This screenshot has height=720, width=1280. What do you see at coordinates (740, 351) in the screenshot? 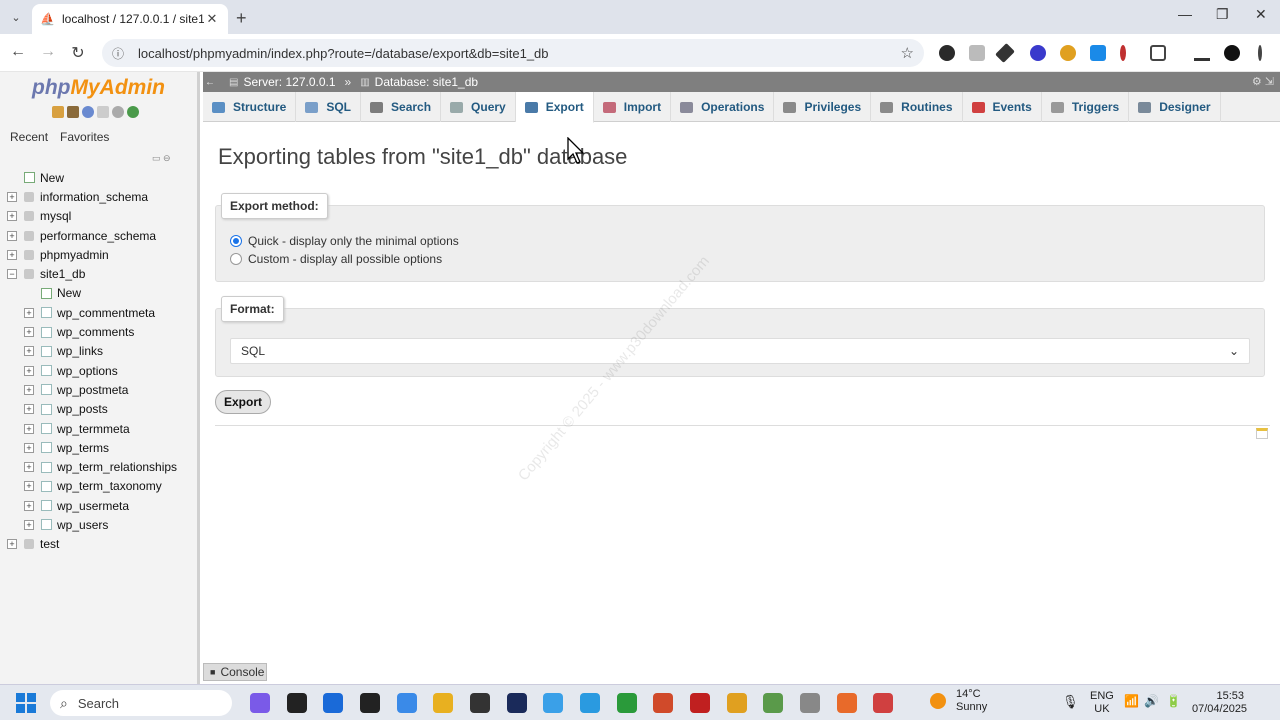
I see `format-select: SQL ⌄` at bounding box center [740, 351].